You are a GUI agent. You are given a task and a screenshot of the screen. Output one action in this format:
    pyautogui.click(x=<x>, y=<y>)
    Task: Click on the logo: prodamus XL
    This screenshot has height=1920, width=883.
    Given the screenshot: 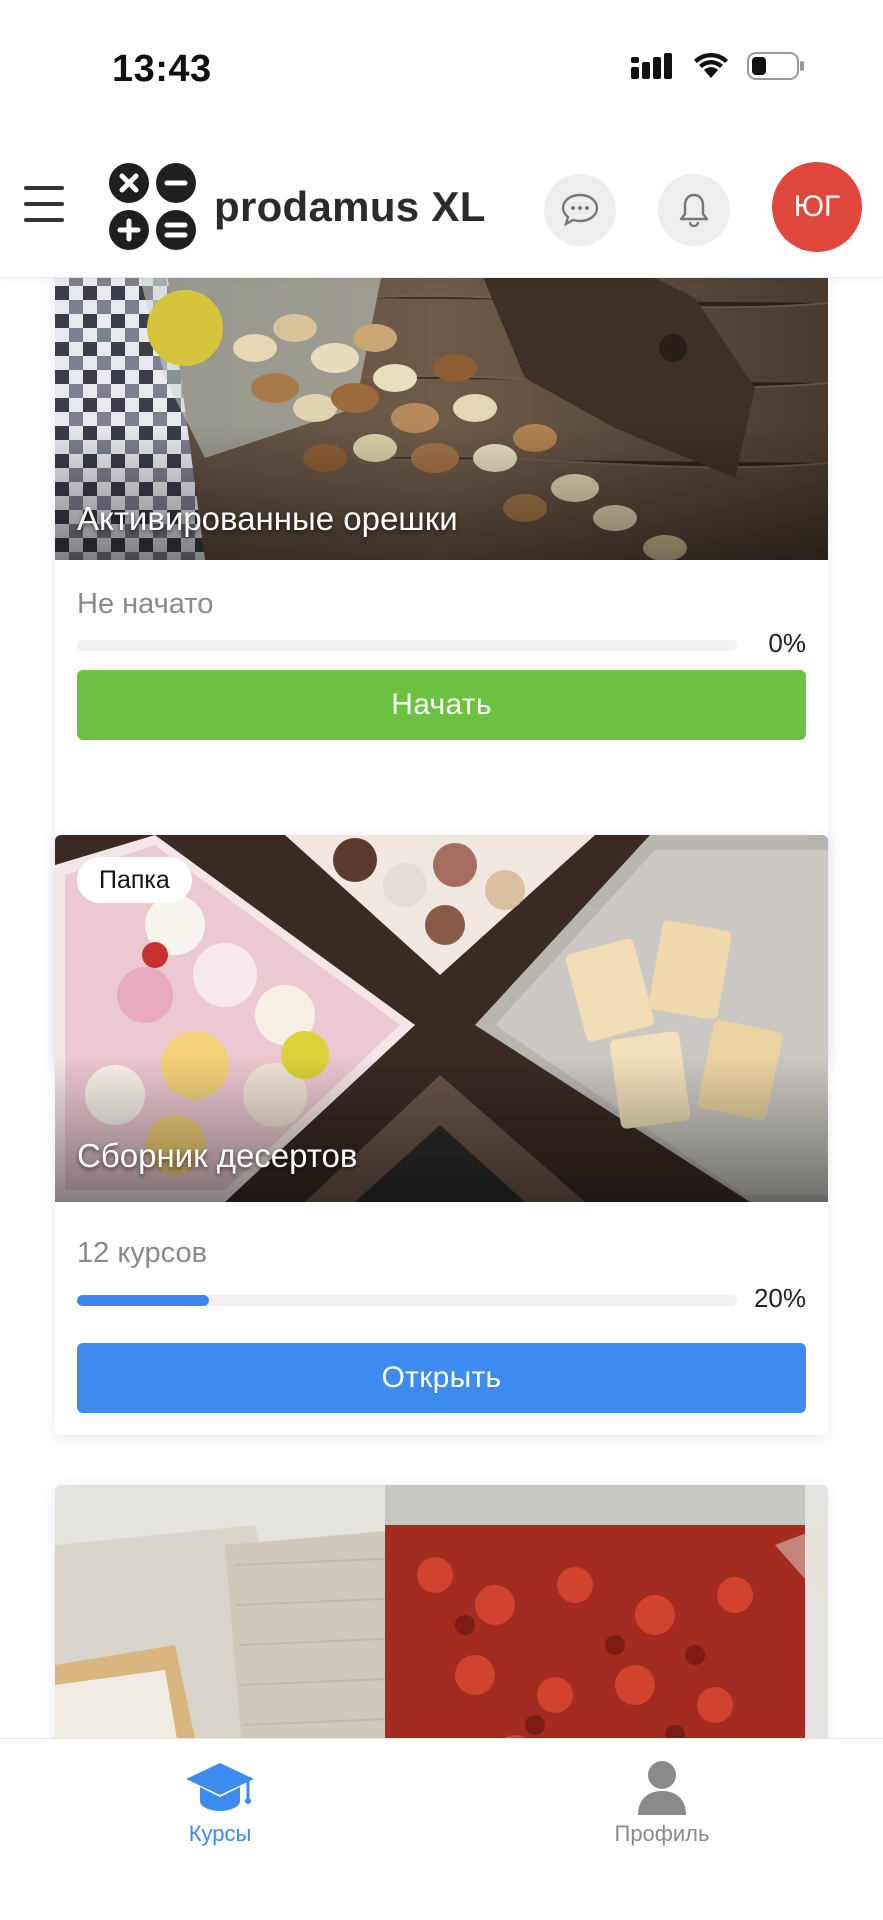 What is the action you would take?
    pyautogui.click(x=297, y=207)
    